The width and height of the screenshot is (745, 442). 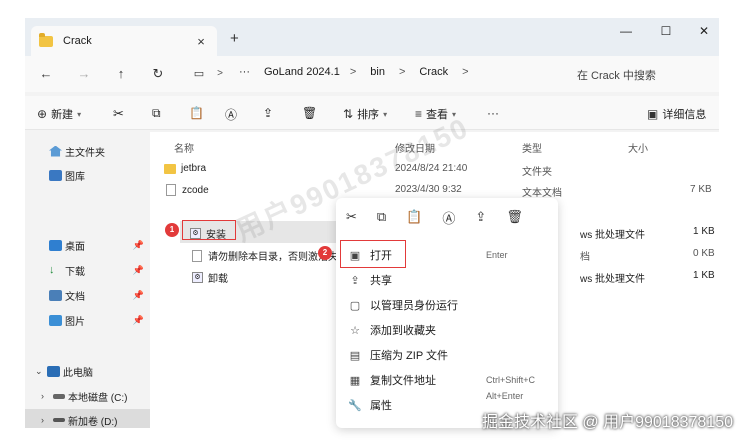 What do you see at coordinates (209, 230) in the screenshot?
I see `highlight-box-install` at bounding box center [209, 230].